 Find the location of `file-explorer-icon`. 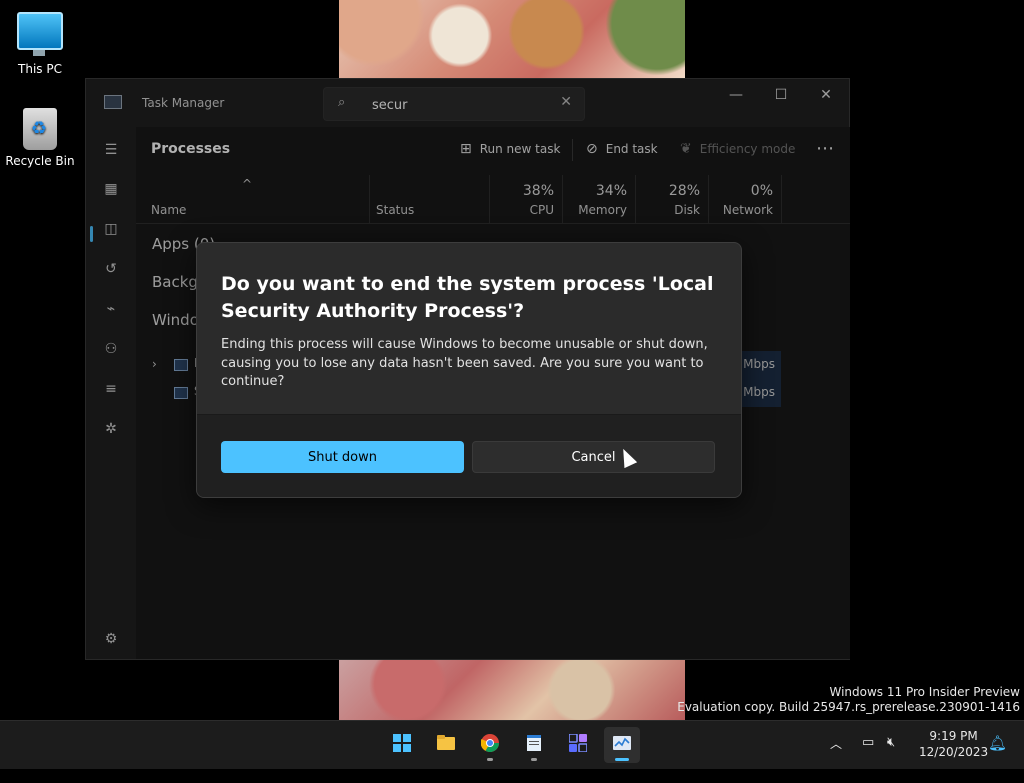

file-explorer-icon is located at coordinates (446, 742).